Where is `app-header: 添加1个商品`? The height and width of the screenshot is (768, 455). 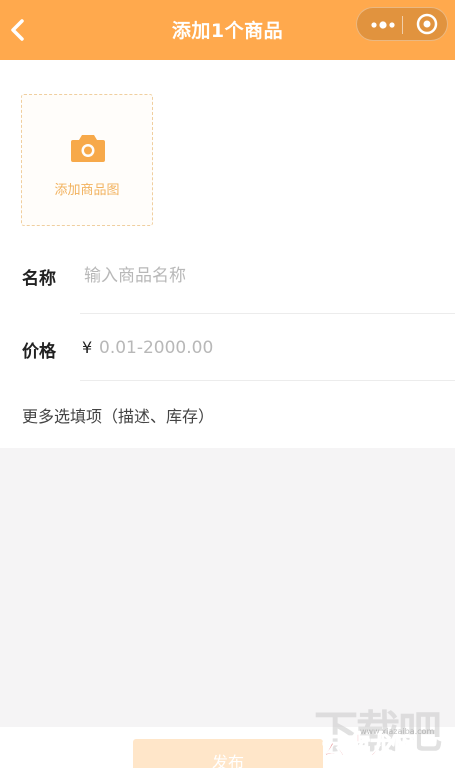
app-header: 添加1个商品 is located at coordinates (227, 30).